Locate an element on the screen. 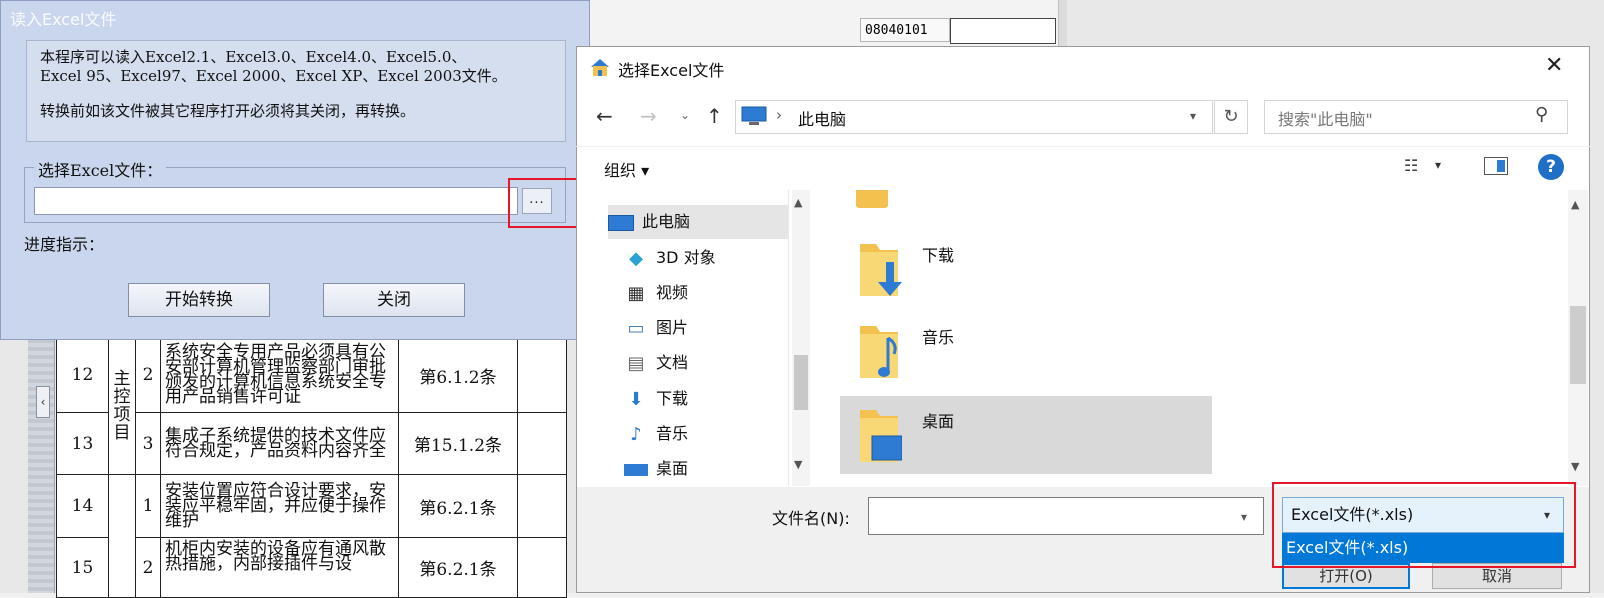 This screenshot has height=598, width=1604. description-cell: 集成子系统提供的技术文件应符合规定，产品资料内容齐全 is located at coordinates (279, 443).